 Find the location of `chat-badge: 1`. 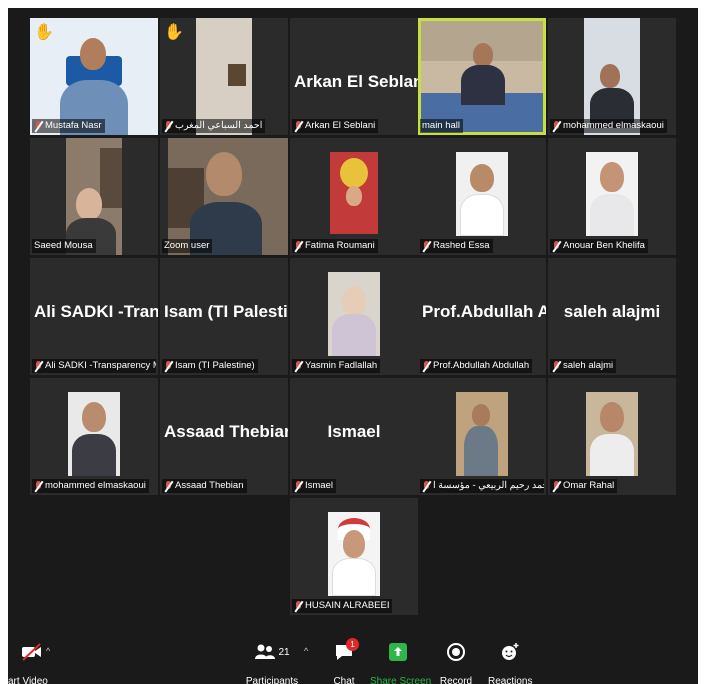

chat-badge: 1 is located at coordinates (352, 644).